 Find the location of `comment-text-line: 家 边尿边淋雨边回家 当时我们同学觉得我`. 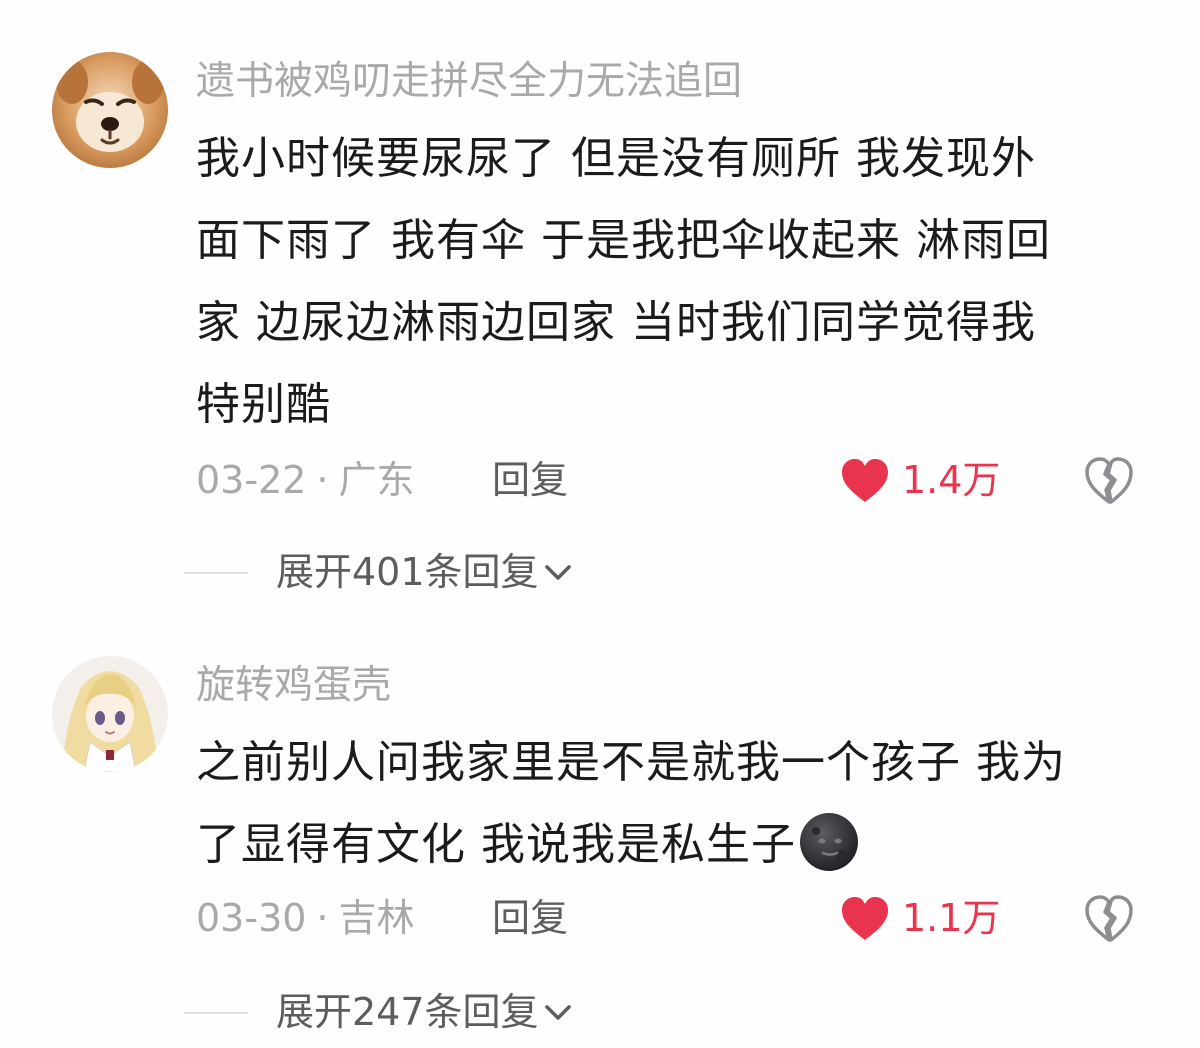

comment-text-line: 家 边尿边淋雨边回家 当时我们同学觉得我 is located at coordinates (616, 322).